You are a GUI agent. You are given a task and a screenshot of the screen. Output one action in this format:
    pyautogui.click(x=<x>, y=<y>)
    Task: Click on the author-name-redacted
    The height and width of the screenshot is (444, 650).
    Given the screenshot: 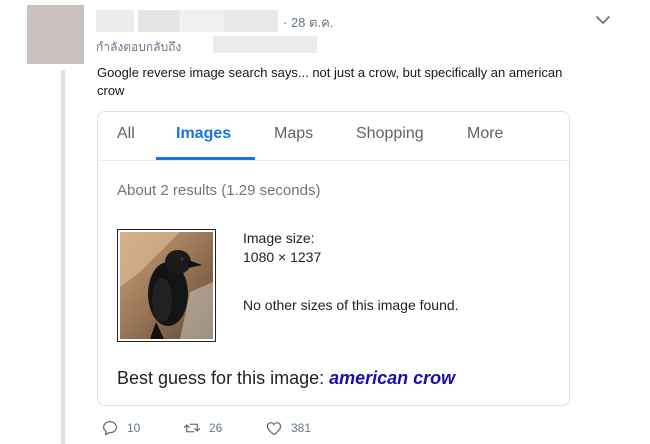 What is the action you would take?
    pyautogui.click(x=187, y=21)
    